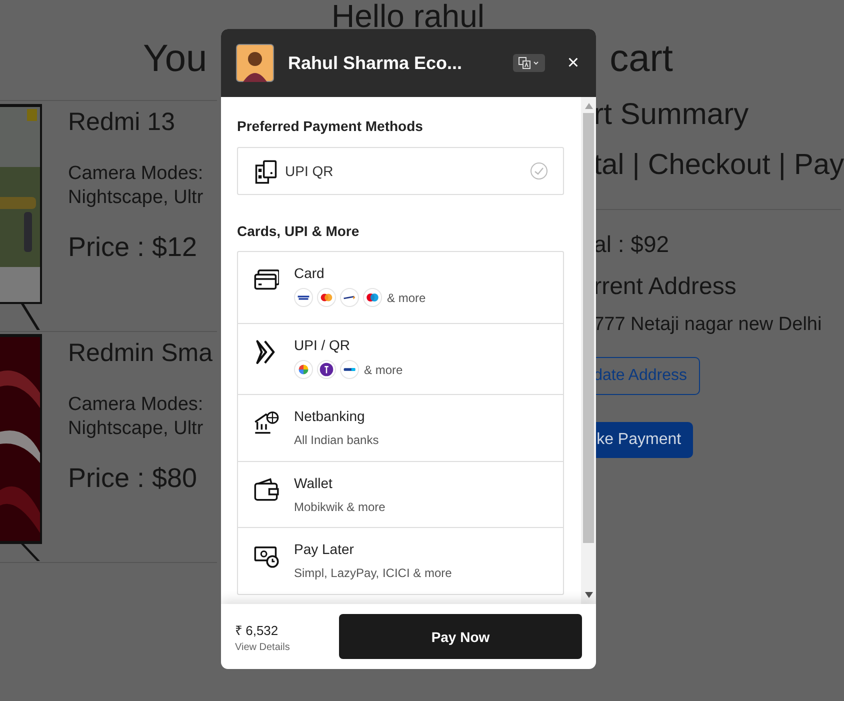 This screenshot has width=844, height=701. Describe the element at coordinates (140, 353) in the screenshot. I see `product-title: Redmin Sma` at that location.